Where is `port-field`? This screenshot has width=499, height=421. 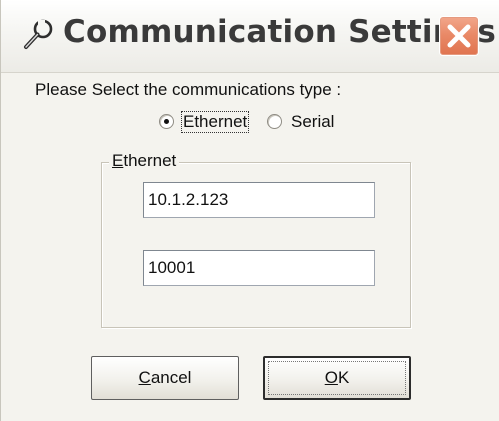
port-field is located at coordinates (259, 268).